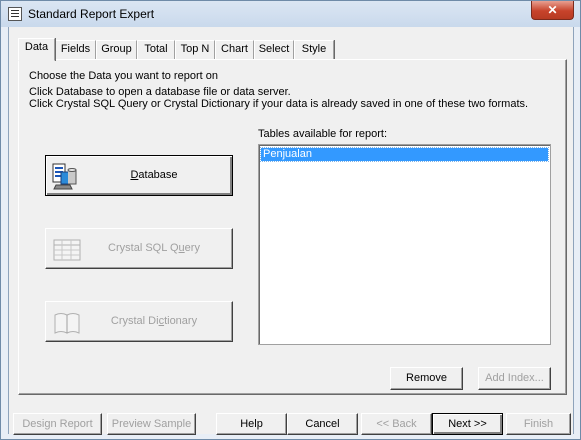 The height and width of the screenshot is (440, 581). I want to click on help-button: Help, so click(251, 424).